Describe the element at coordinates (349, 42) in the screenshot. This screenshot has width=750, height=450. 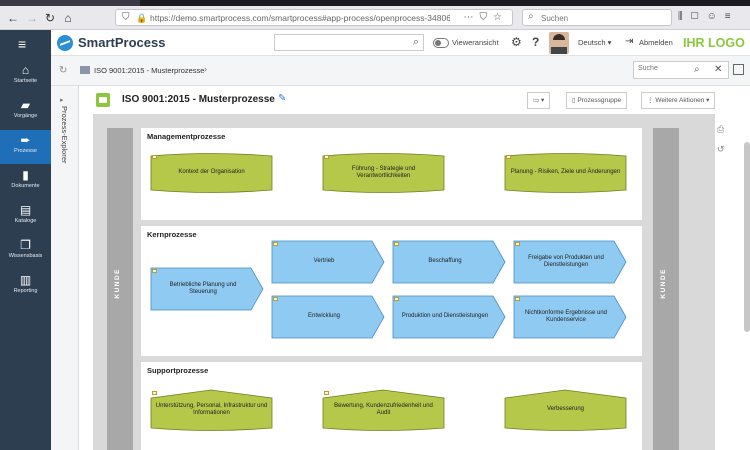
I see `app-search-input: ⌕` at that location.